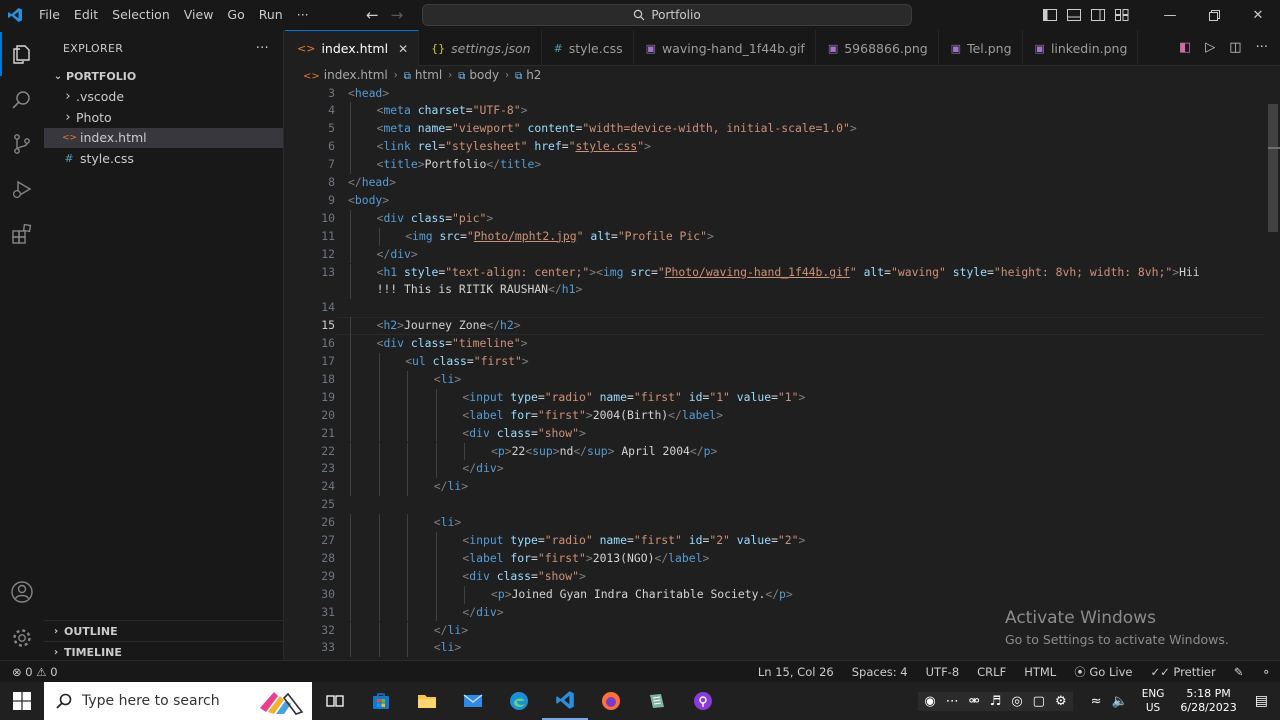 This screenshot has height=720, width=1280. What do you see at coordinates (1153, 701) in the screenshot?
I see `input-language: ENG US` at bounding box center [1153, 701].